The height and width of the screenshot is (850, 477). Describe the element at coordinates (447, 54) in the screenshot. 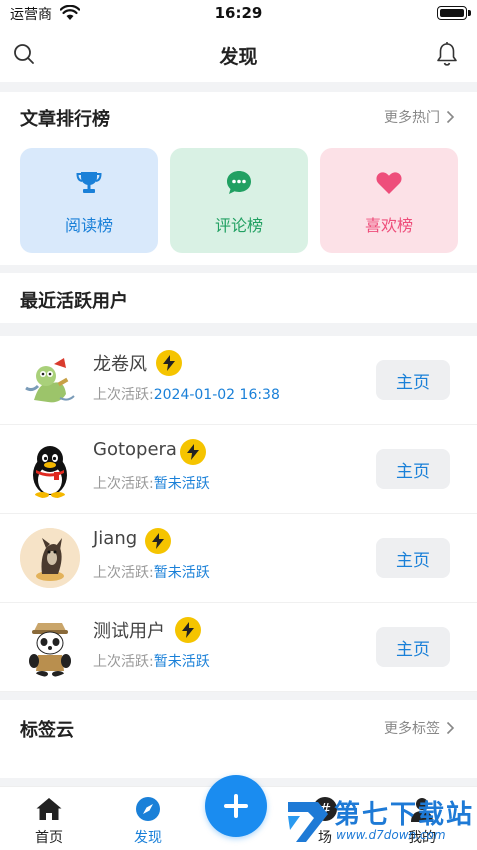

I see `bell-icon` at that location.